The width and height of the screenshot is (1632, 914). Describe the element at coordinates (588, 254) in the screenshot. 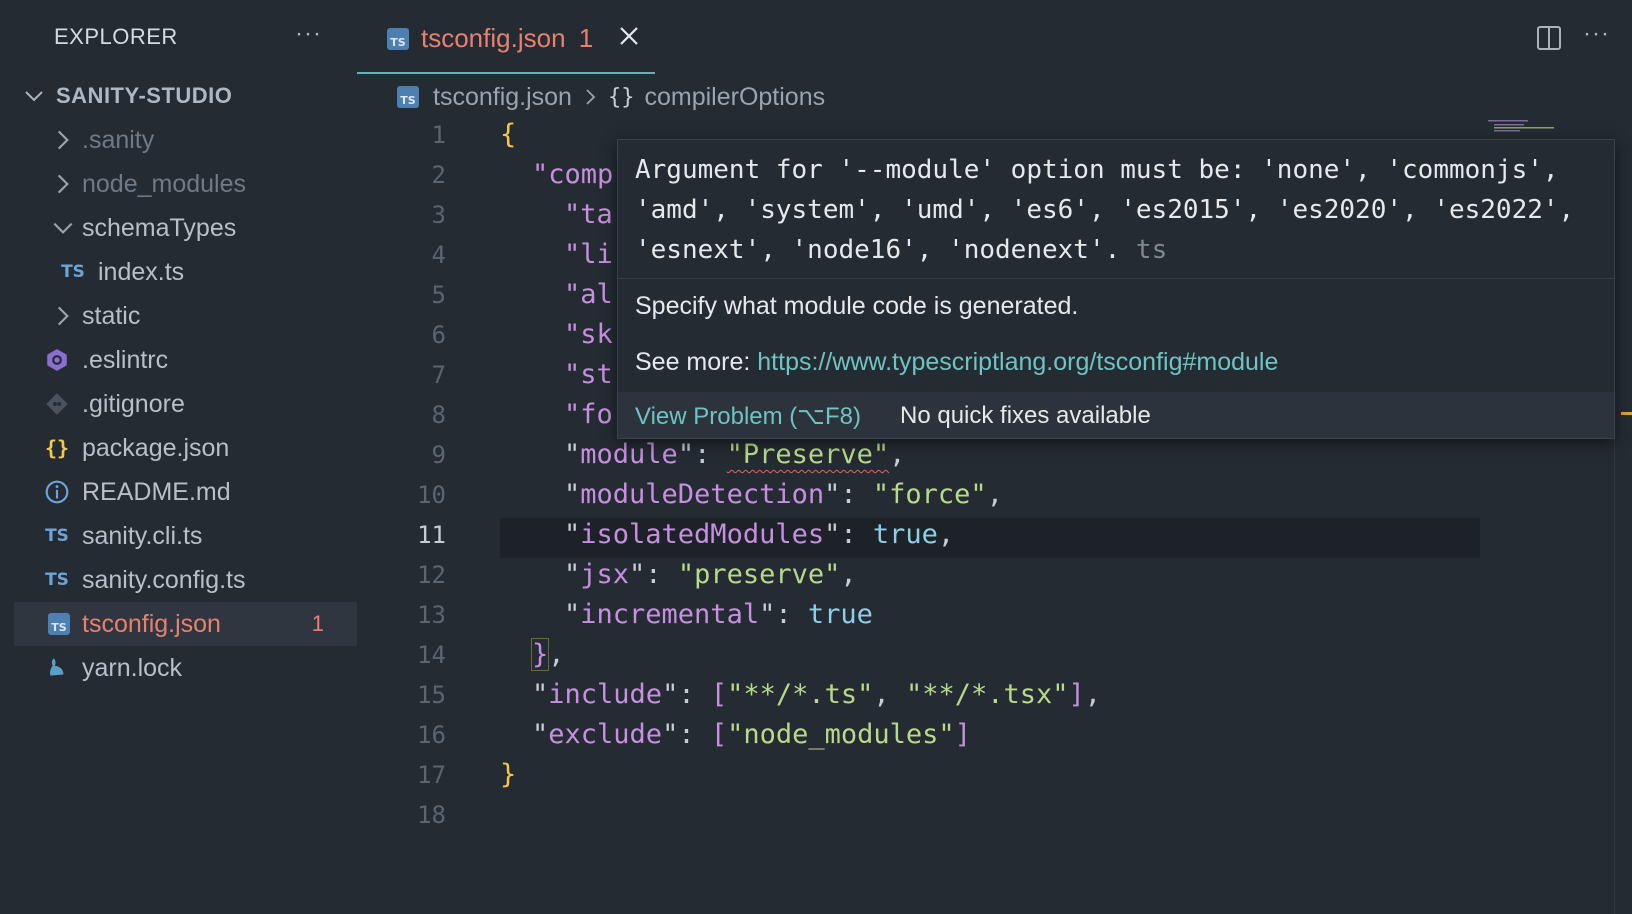

I see `code-line: "li` at that location.